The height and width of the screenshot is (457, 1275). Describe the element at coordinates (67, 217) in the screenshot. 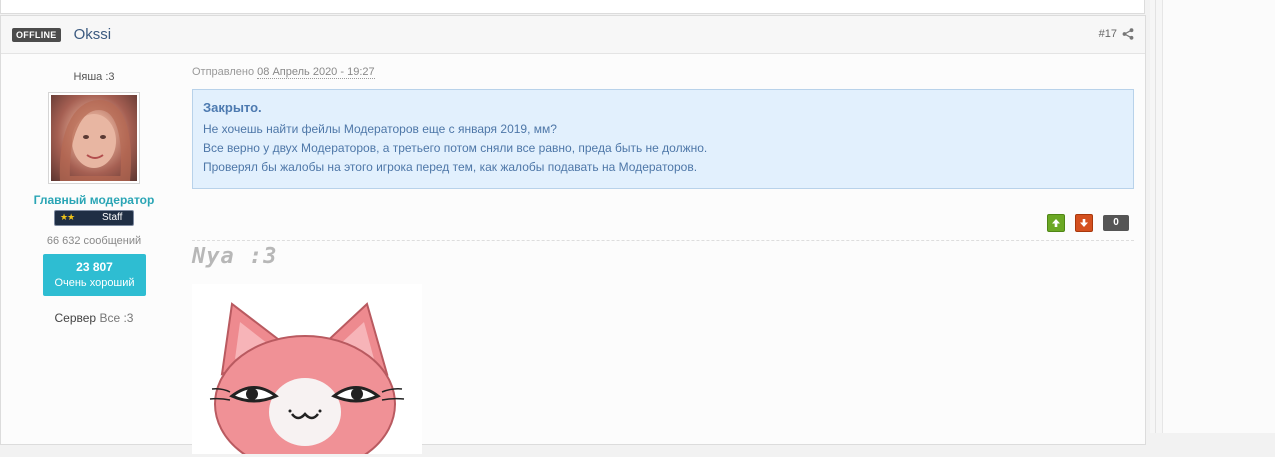

I see `star-icon: ★★` at that location.